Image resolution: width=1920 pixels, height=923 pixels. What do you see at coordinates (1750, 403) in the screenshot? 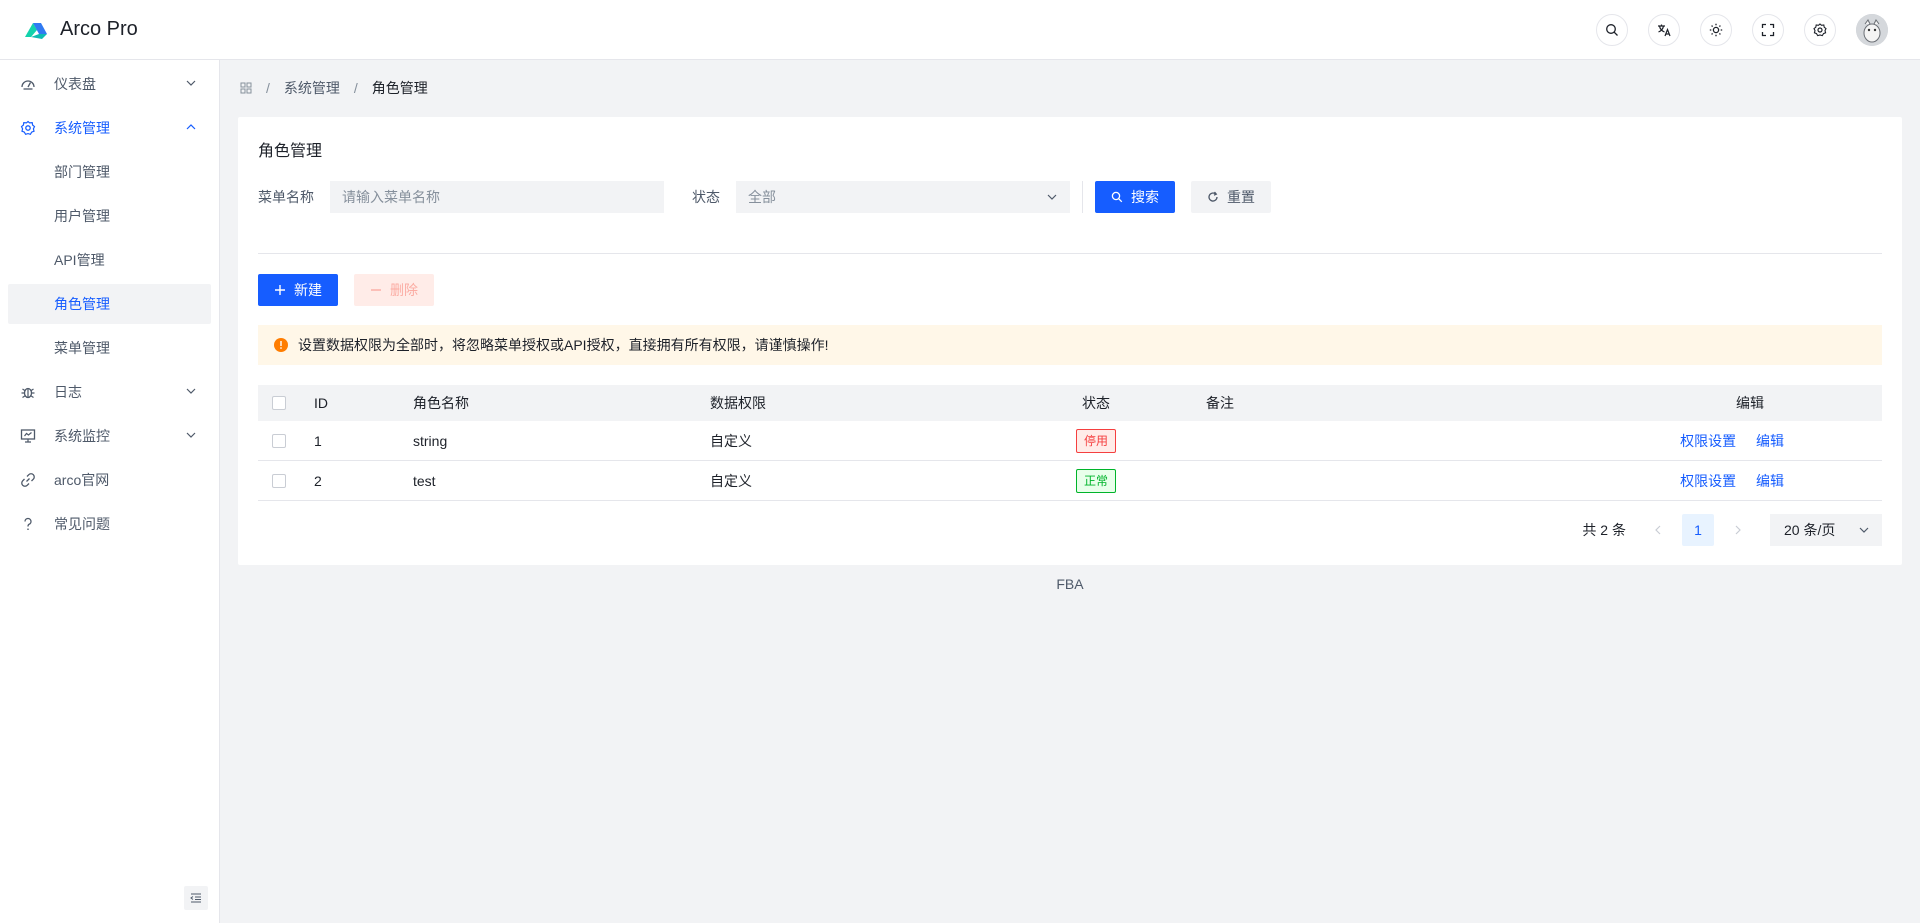
I see `column-header-edit: 编辑` at bounding box center [1750, 403].